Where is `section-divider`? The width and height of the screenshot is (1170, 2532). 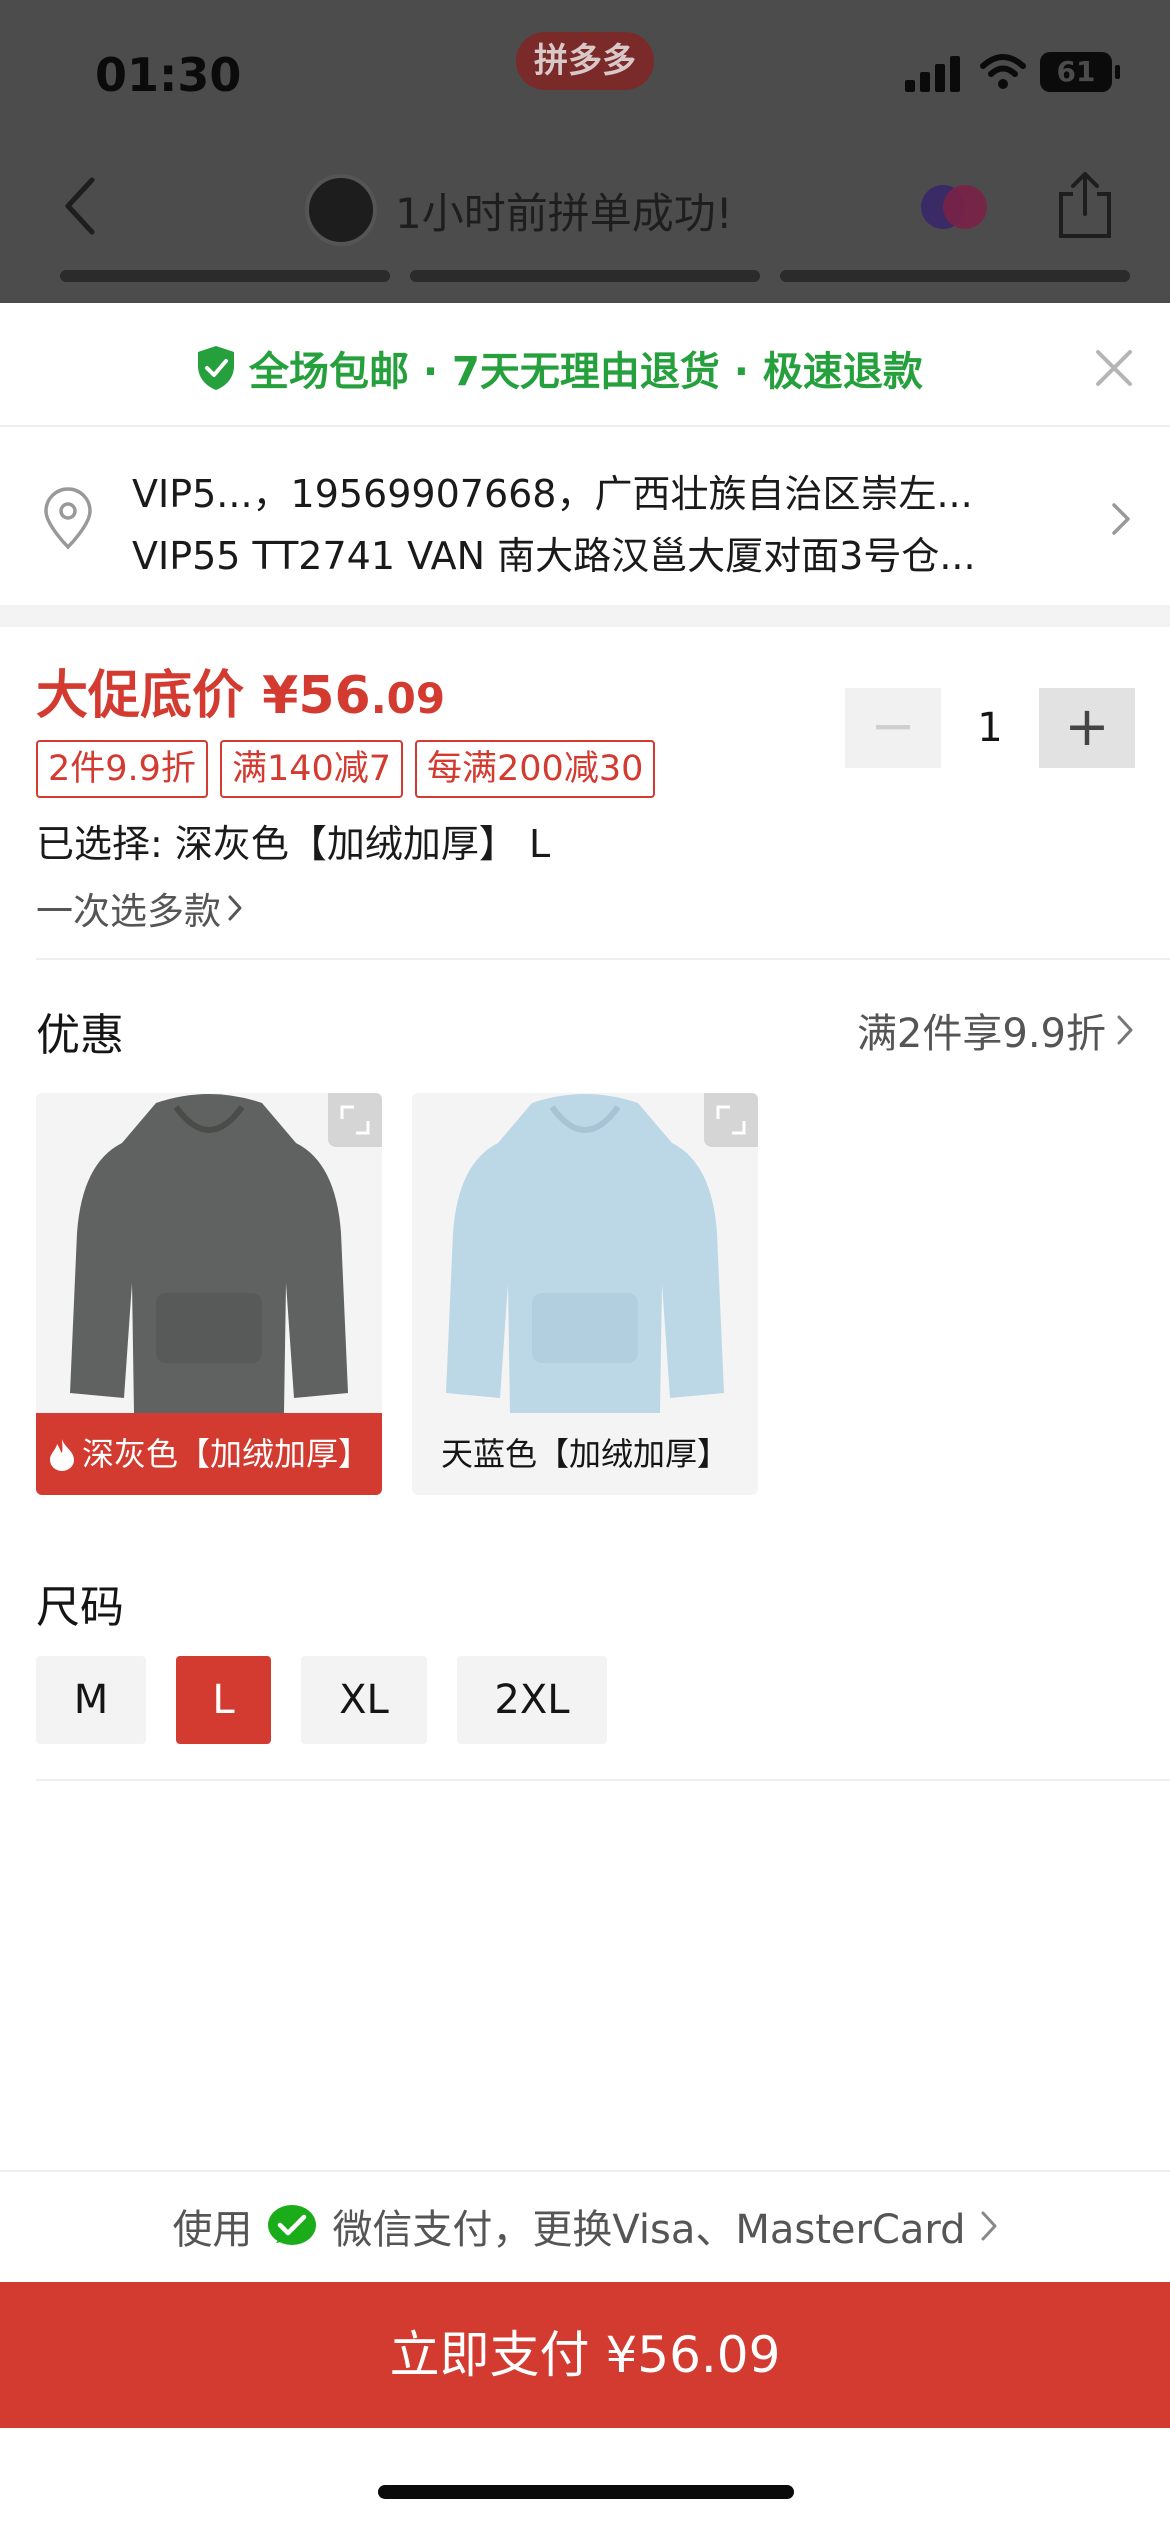 section-divider is located at coordinates (585, 616).